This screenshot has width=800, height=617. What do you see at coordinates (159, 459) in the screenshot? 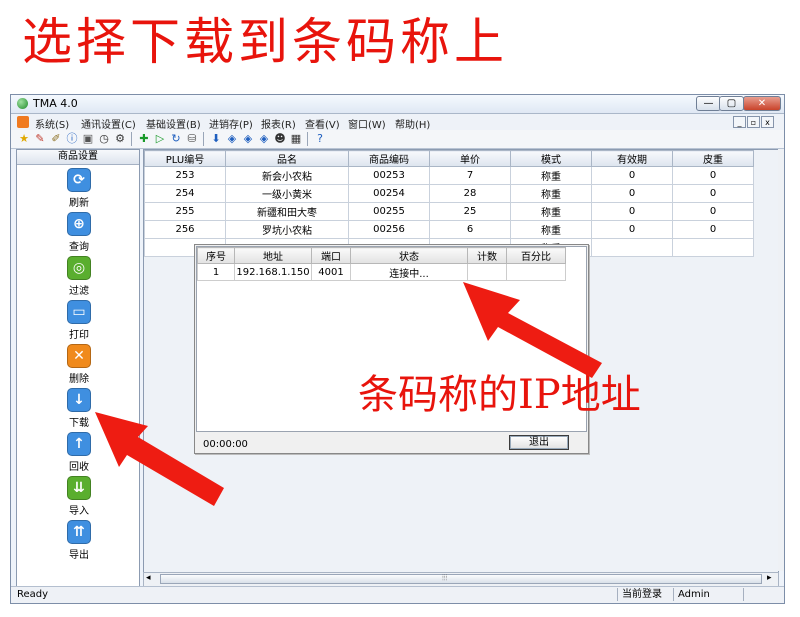
I see `arrow-to-download-button` at bounding box center [159, 459].